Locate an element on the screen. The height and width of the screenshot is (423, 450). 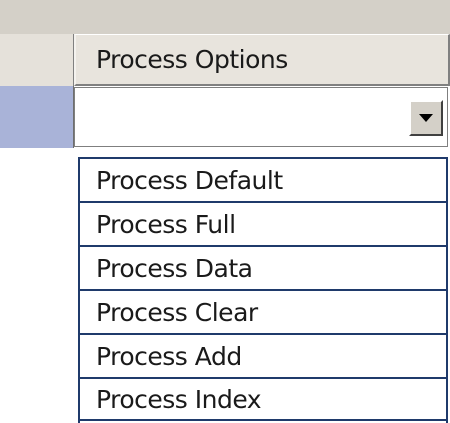
grid-header-row: Process Options is located at coordinates (225, 60).